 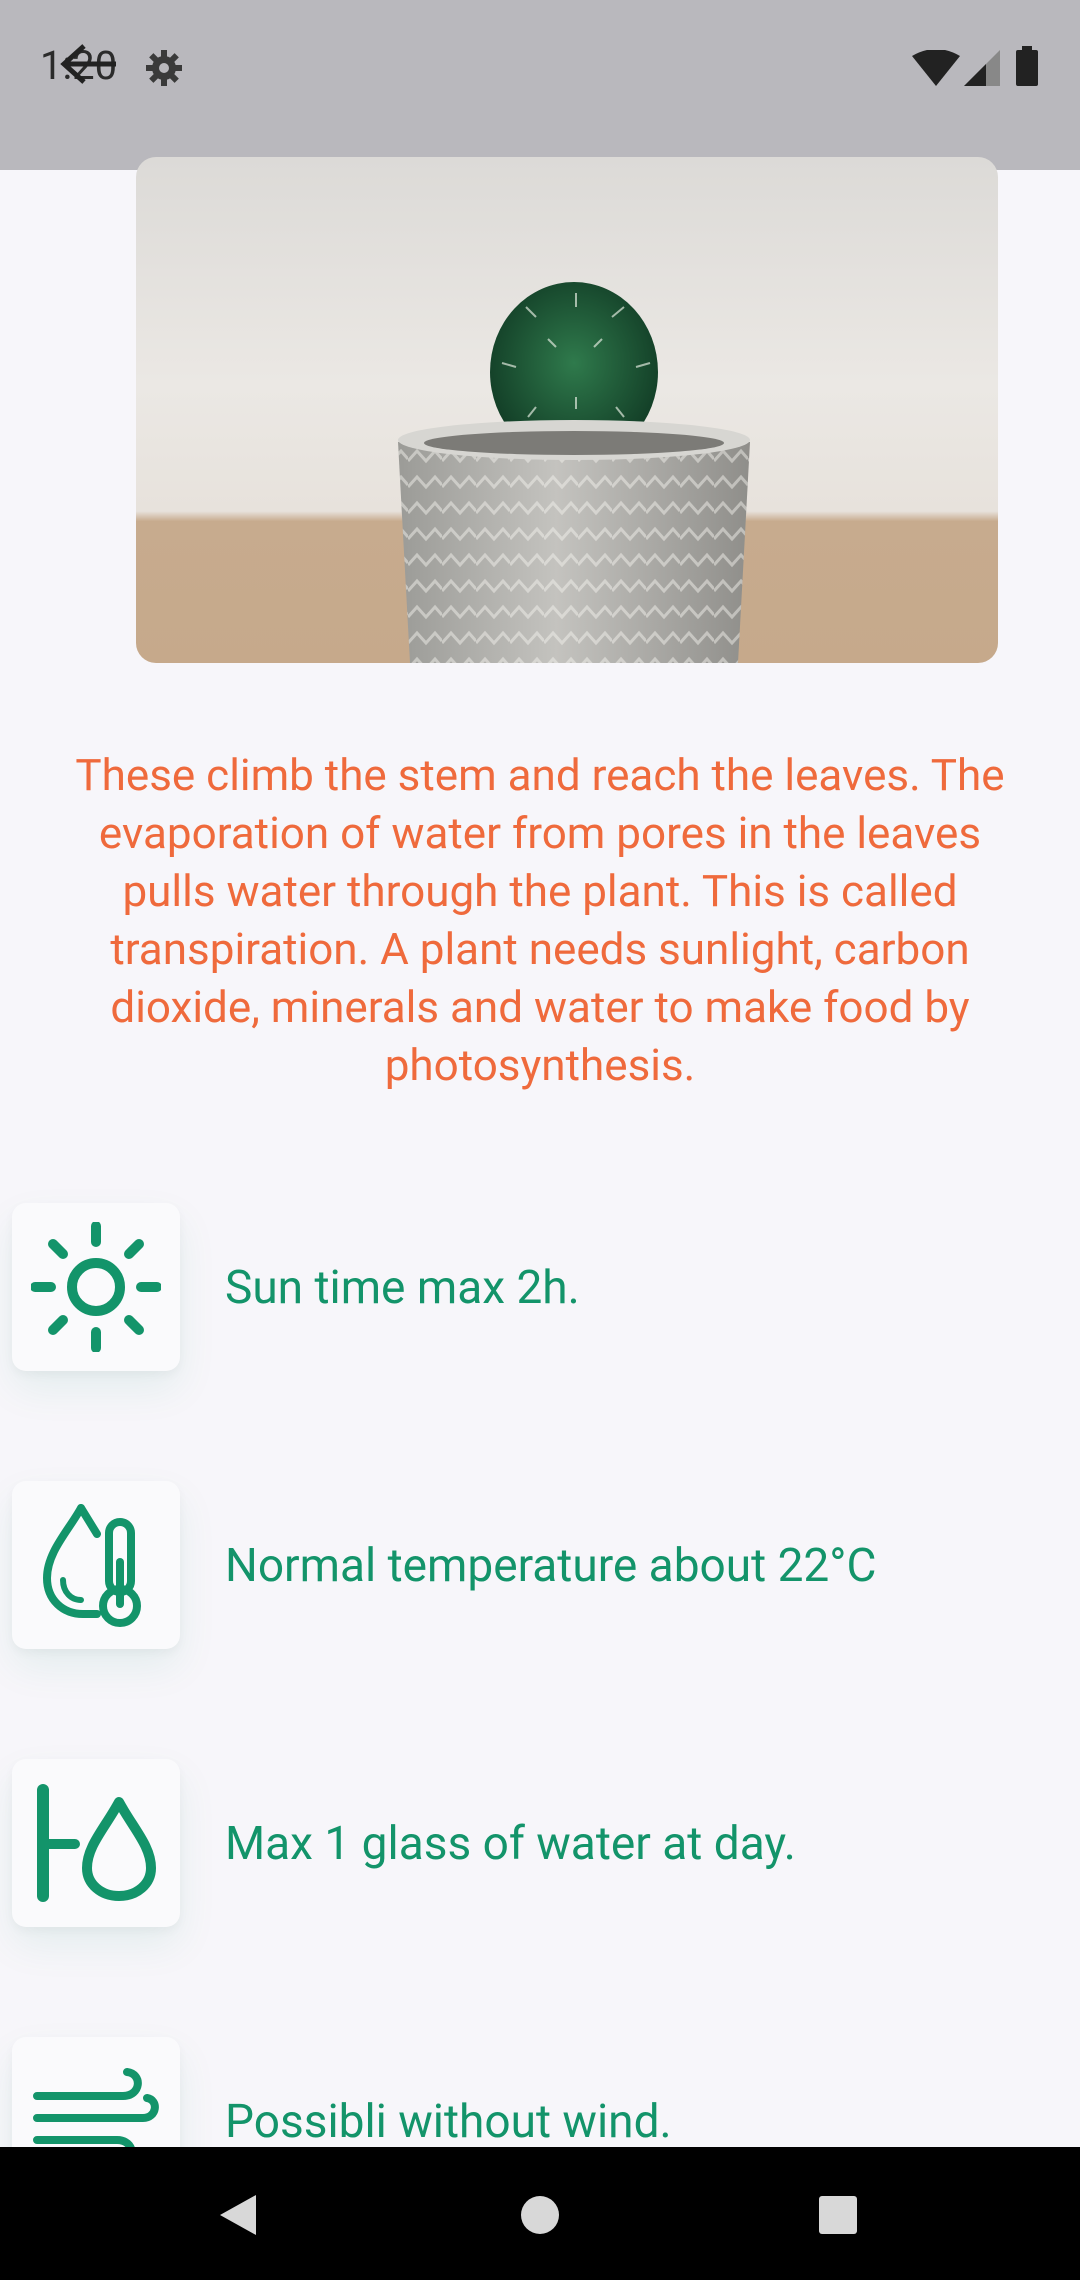 I want to click on navigation-bar, so click(x=540, y=2213).